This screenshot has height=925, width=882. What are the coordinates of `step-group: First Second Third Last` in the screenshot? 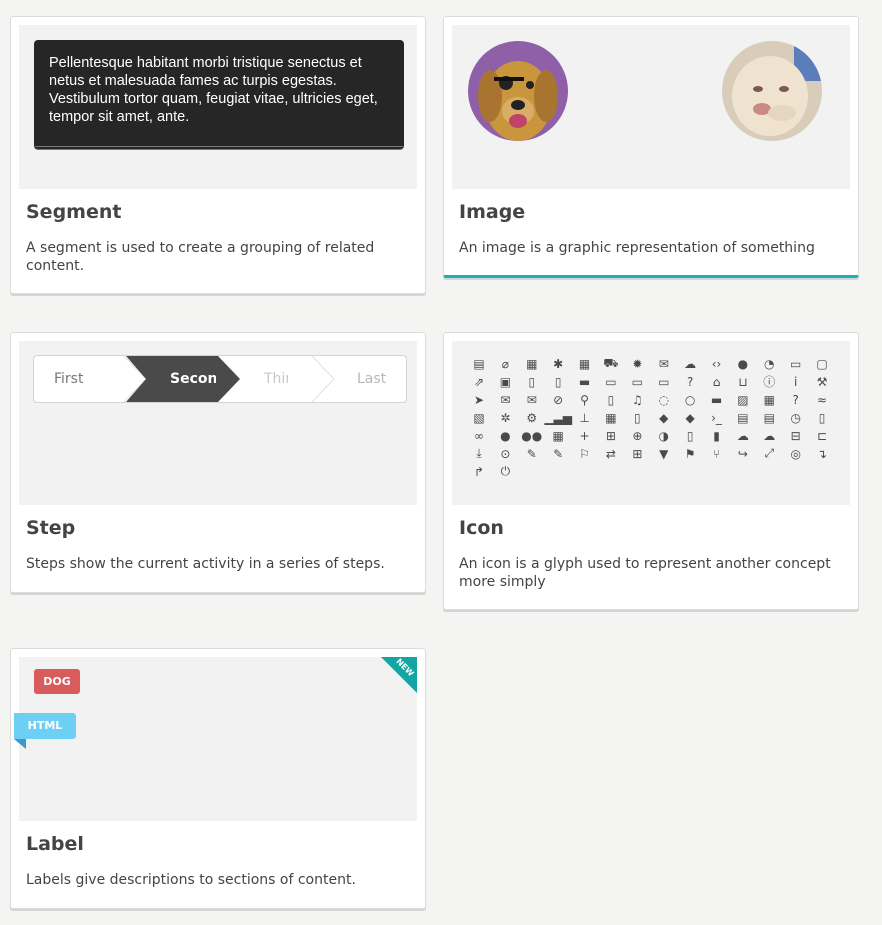 It's located at (220, 379).